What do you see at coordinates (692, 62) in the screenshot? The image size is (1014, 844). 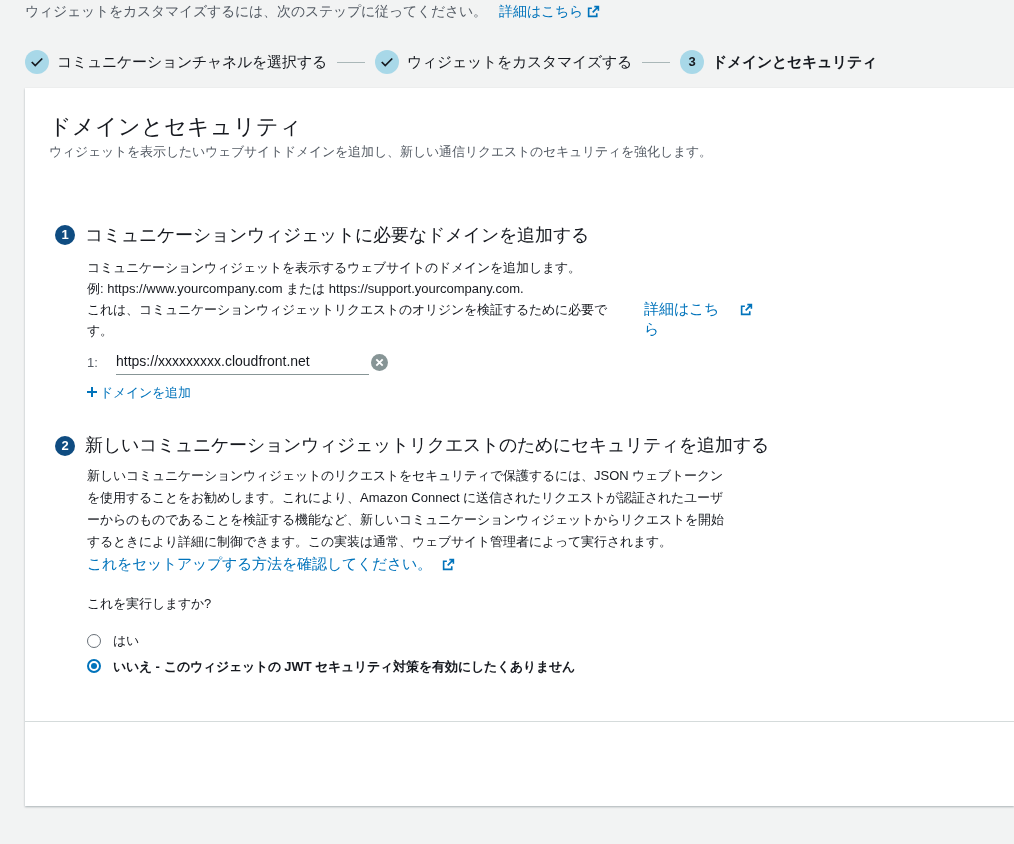 I see `step-number: 3` at bounding box center [692, 62].